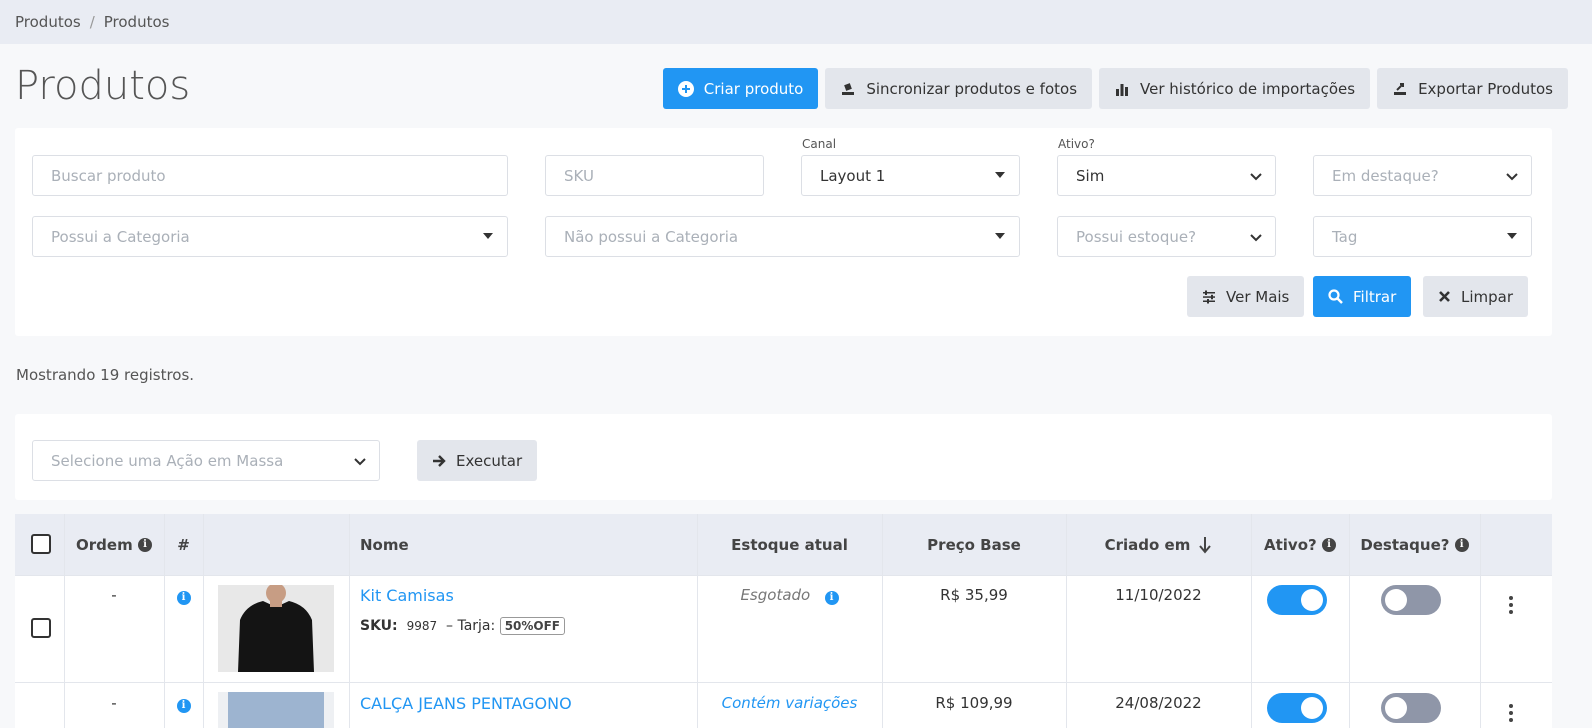  Describe the element at coordinates (775, 595) in the screenshot. I see `stock-status: Esgotado` at that location.